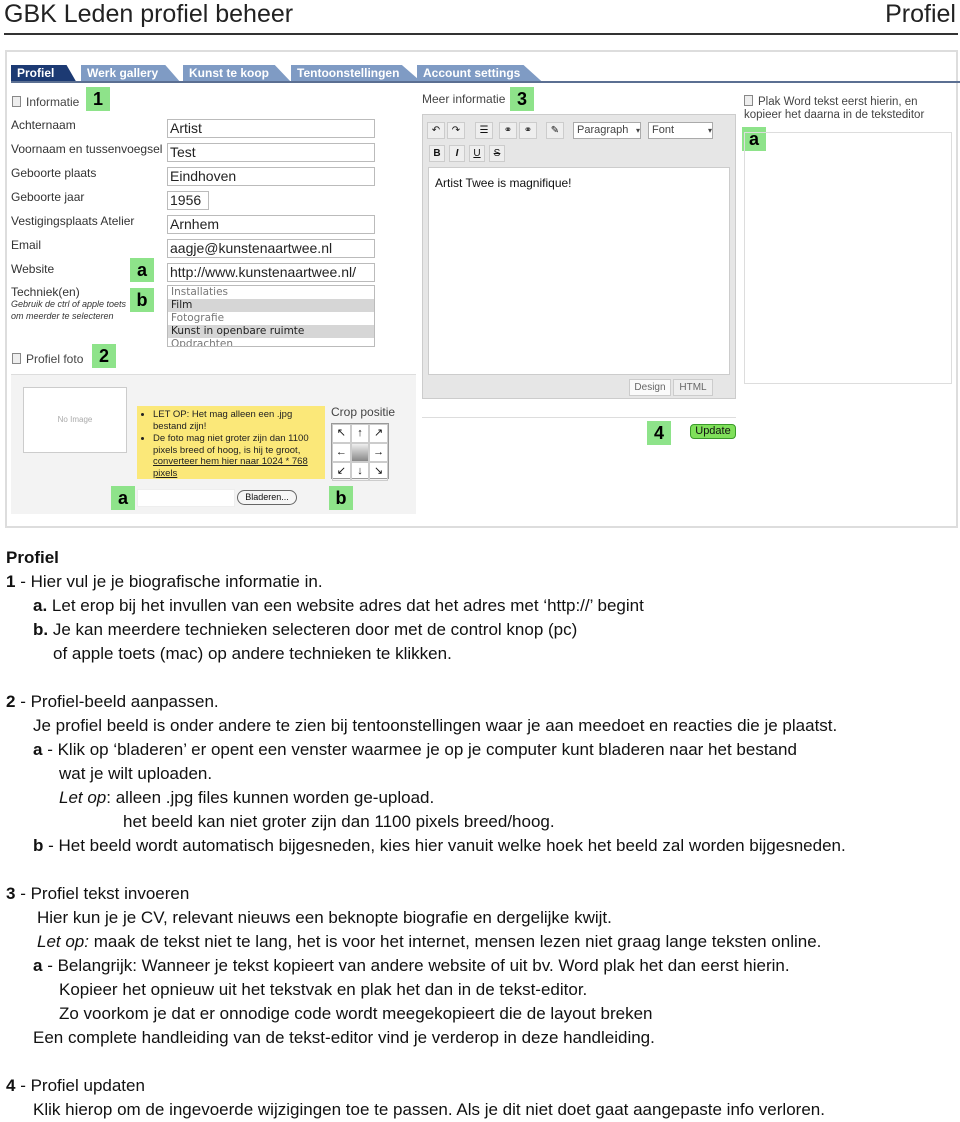 This screenshot has height=1122, width=960. I want to click on crop-position-grid: ↖ ↑ ↗ ← → ↙ ↓ ↘, so click(360, 452).